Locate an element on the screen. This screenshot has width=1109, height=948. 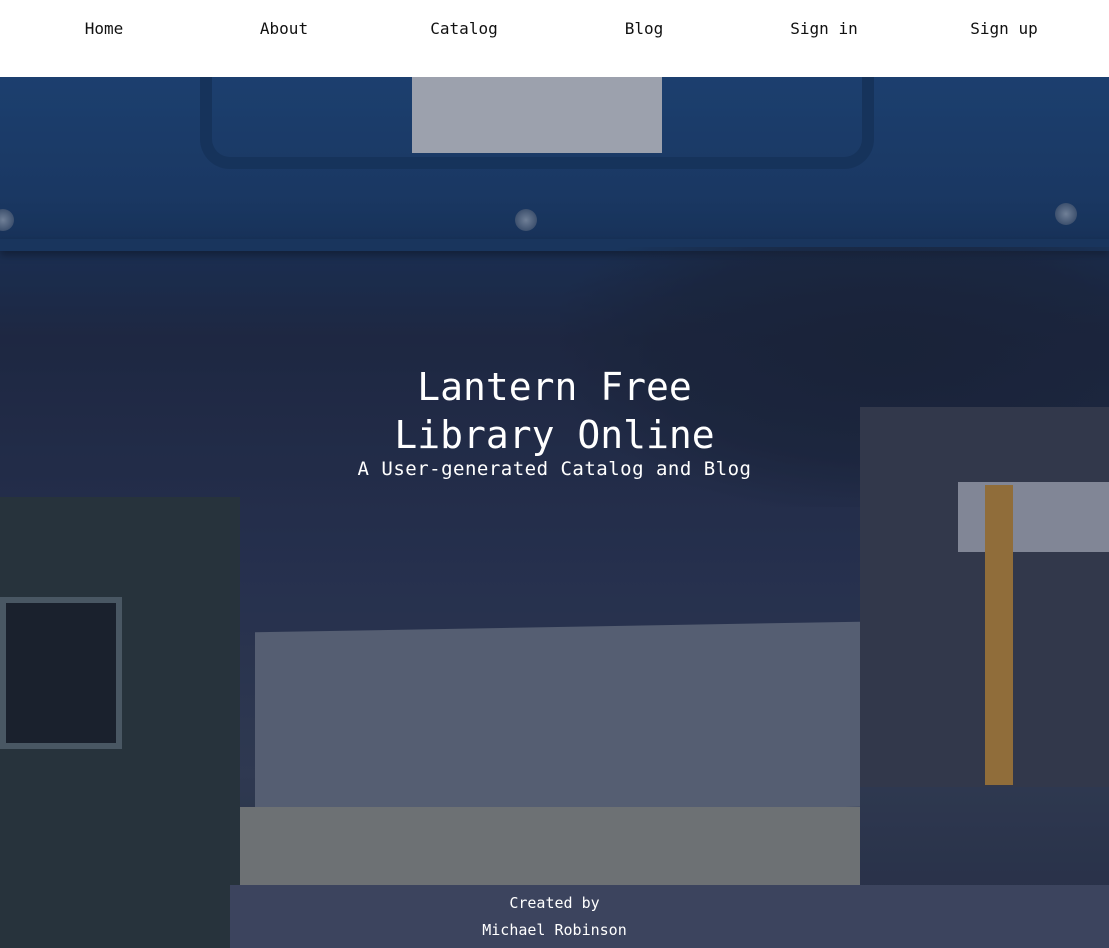
nav-sign-up-link: Sign up is located at coordinates (1004, 19).